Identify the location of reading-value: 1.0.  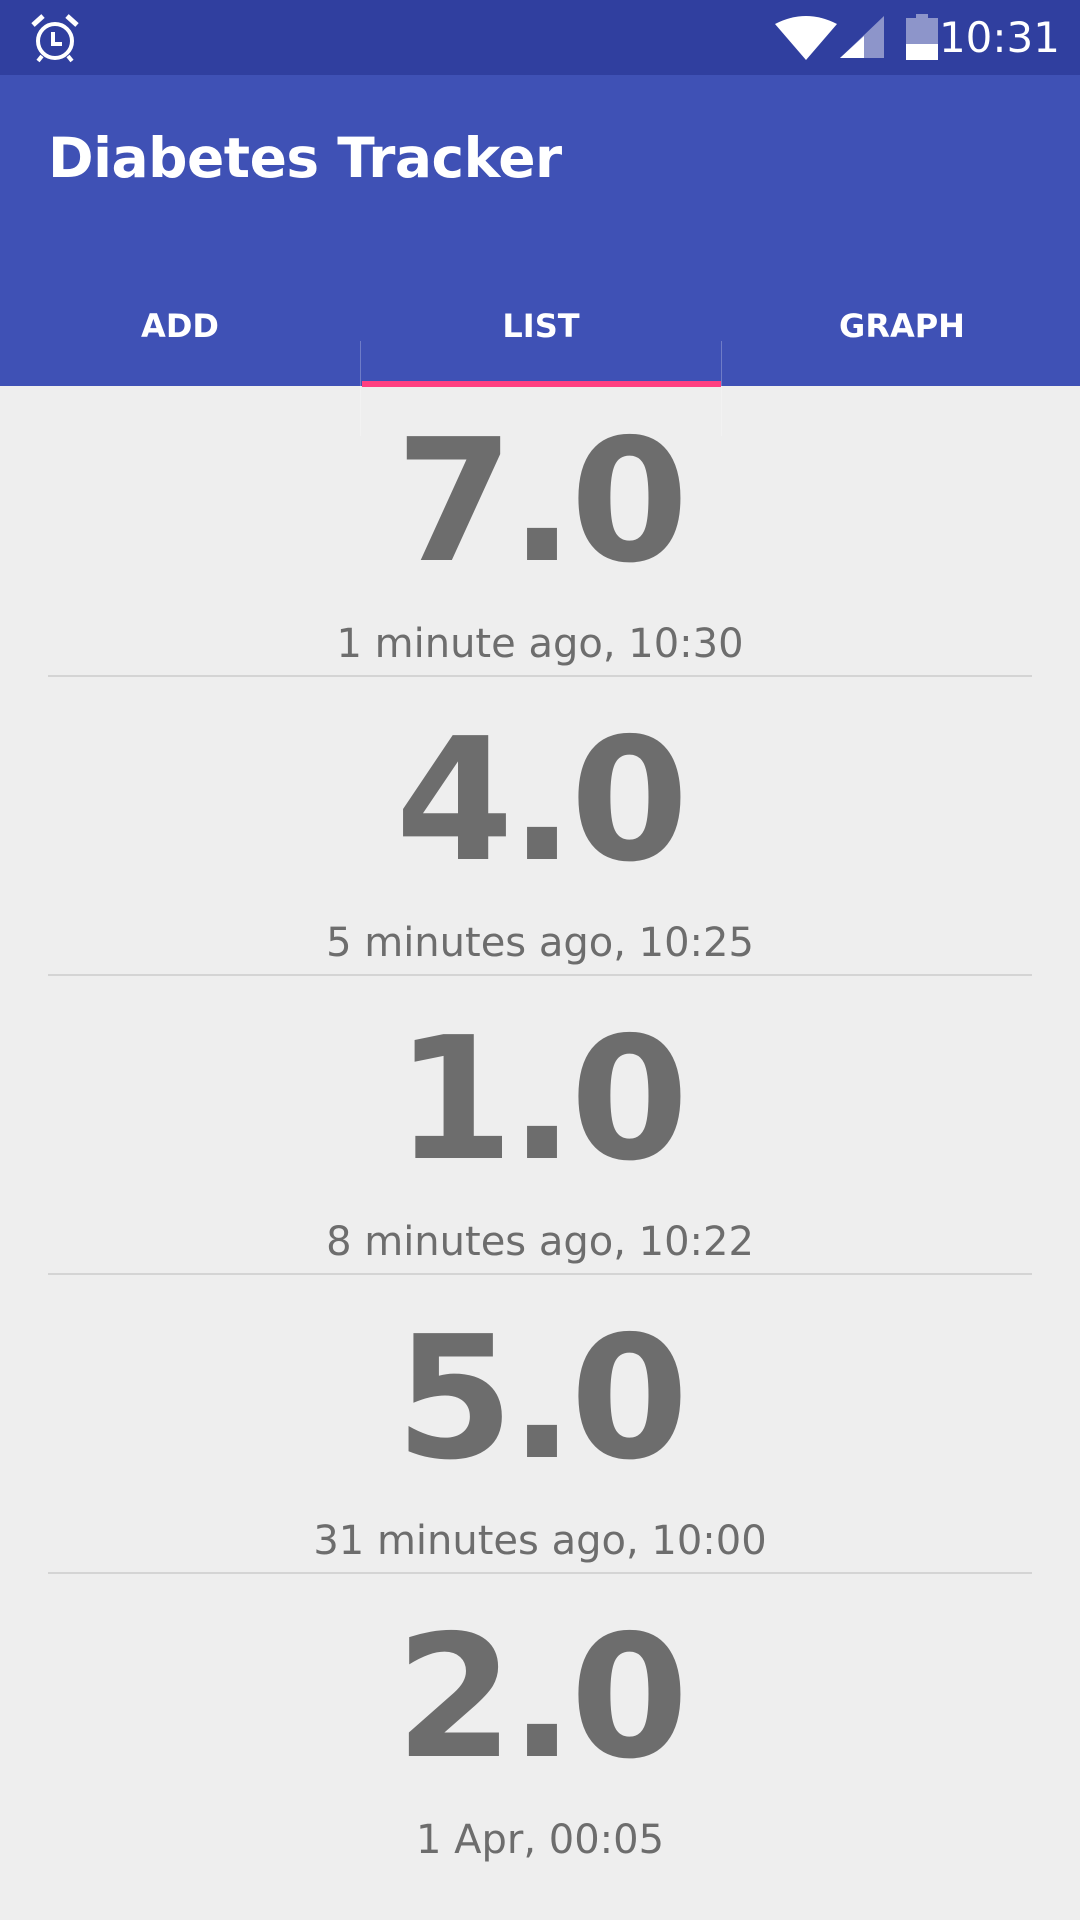
(541, 1100).